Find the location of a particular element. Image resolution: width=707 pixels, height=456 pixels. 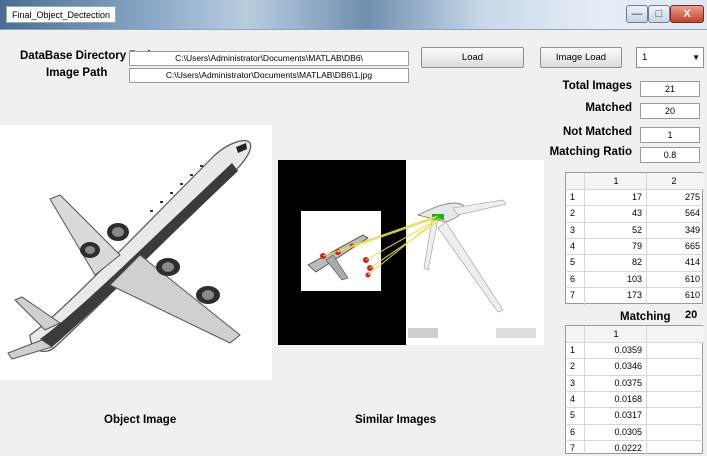

keypoint-cell: 349 is located at coordinates (675, 230).